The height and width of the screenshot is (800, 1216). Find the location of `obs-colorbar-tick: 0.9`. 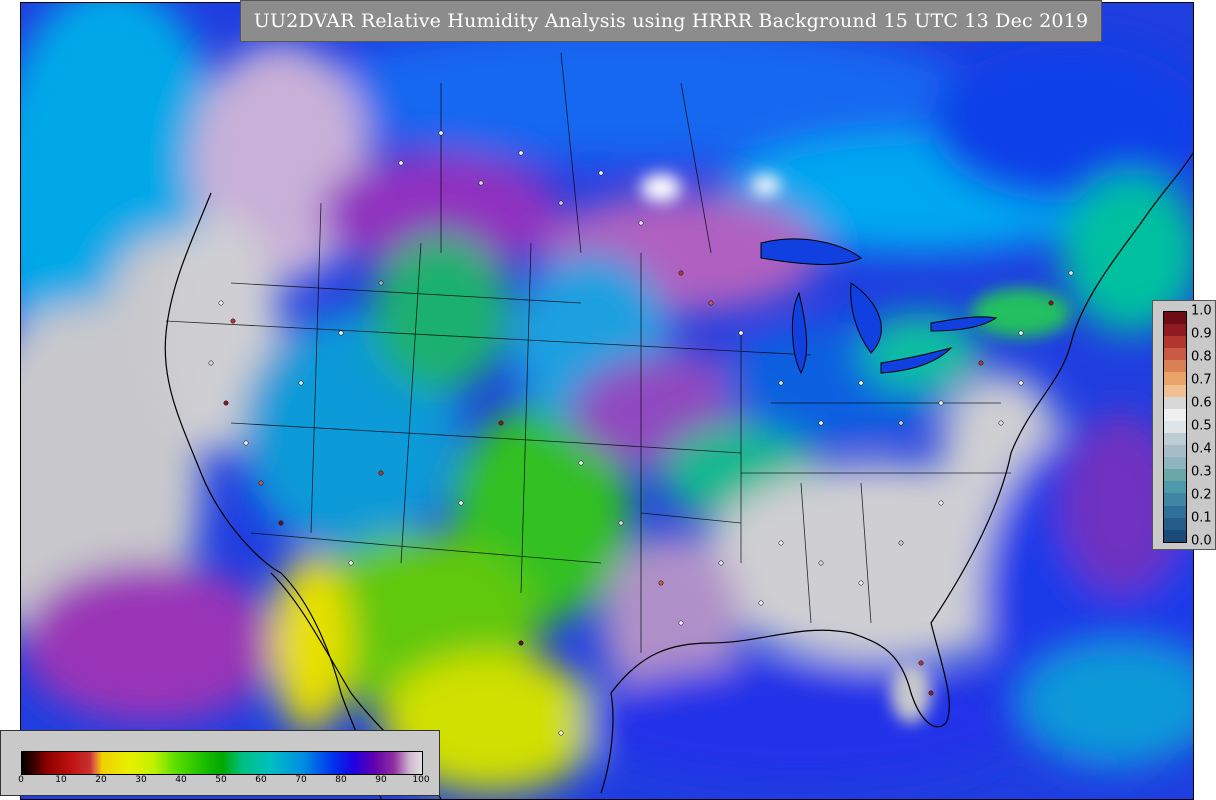

obs-colorbar-tick: 0.9 is located at coordinates (1201, 334).